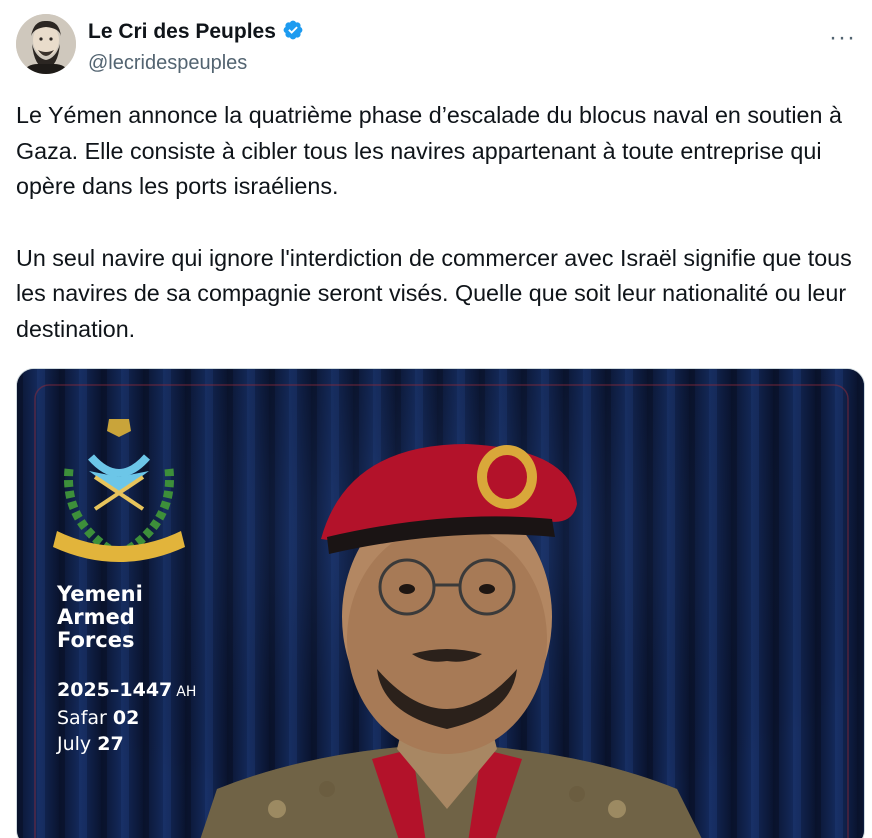 This screenshot has width=872, height=838. Describe the element at coordinates (196, 46) in the screenshot. I see `tweet-author: Le Cri des Peuples @lecridespeuples` at that location.